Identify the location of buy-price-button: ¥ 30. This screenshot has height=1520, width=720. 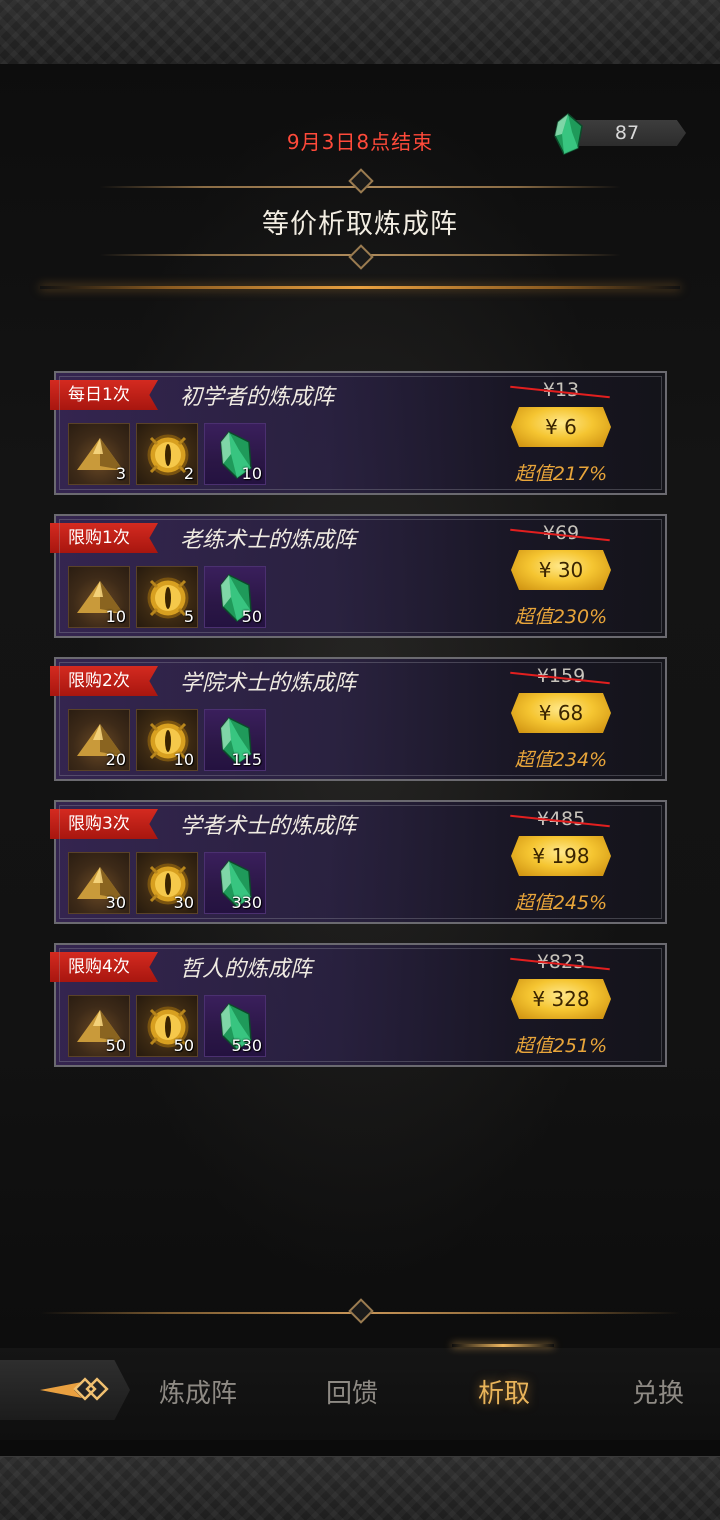
(561, 570).